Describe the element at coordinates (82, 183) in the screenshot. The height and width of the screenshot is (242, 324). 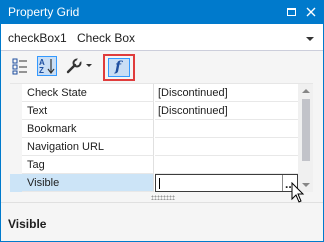
I see `property-name: Visible` at that location.